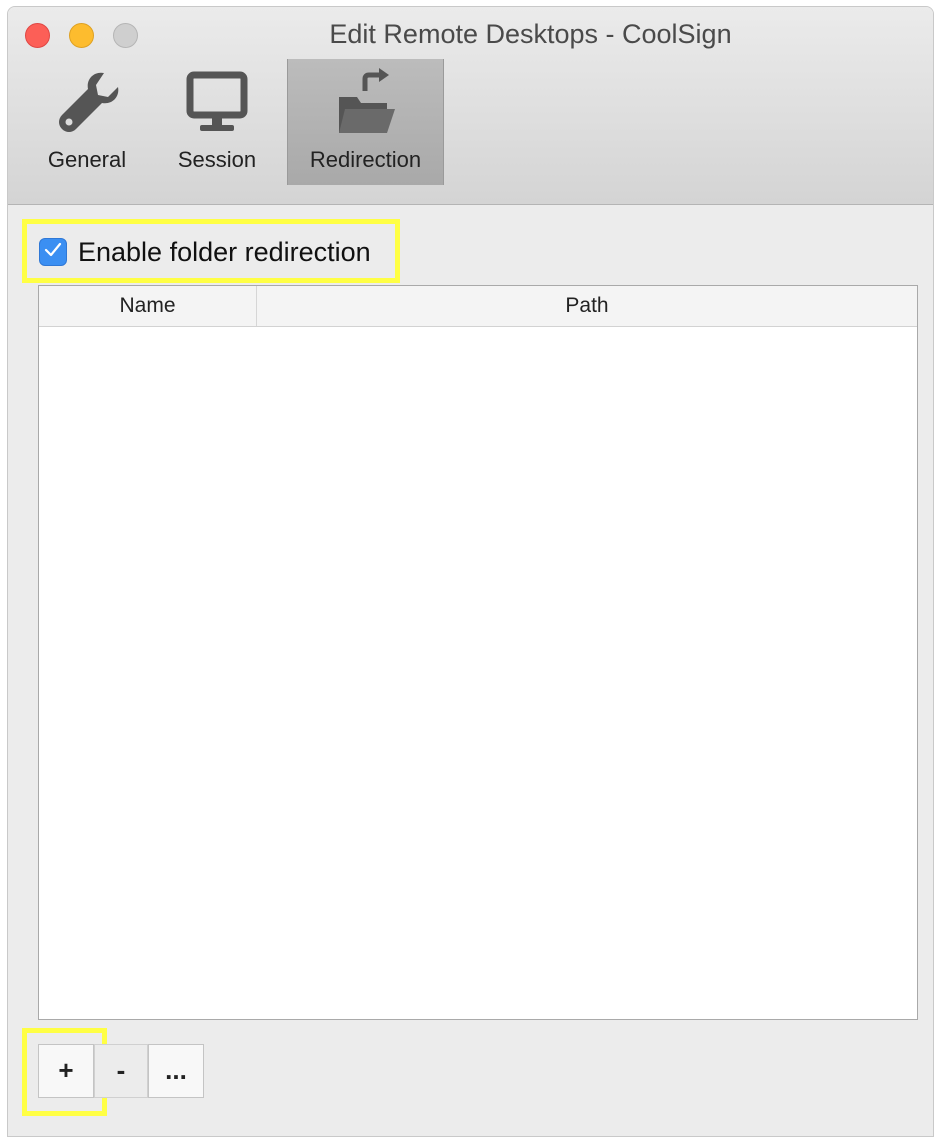  What do you see at coordinates (365, 159) in the screenshot?
I see `tab-redirection-label: Redirection` at bounding box center [365, 159].